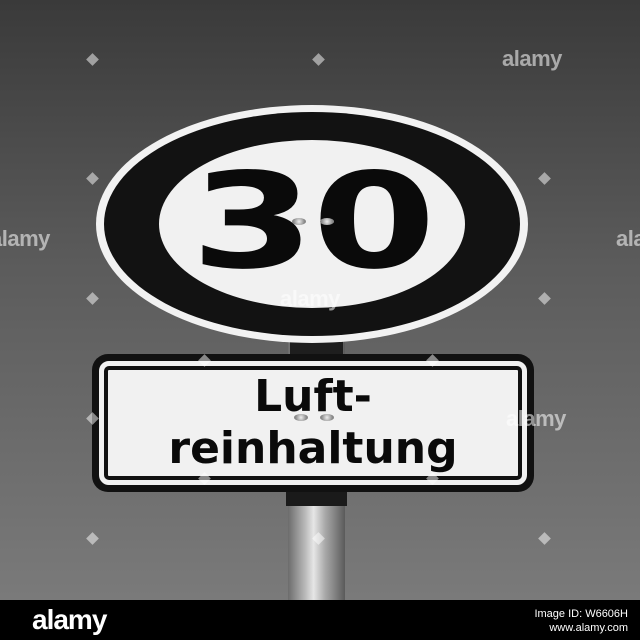 The height and width of the screenshot is (640, 640). Describe the element at coordinates (299, 221) in the screenshot. I see `sign-bolt-left` at that location.